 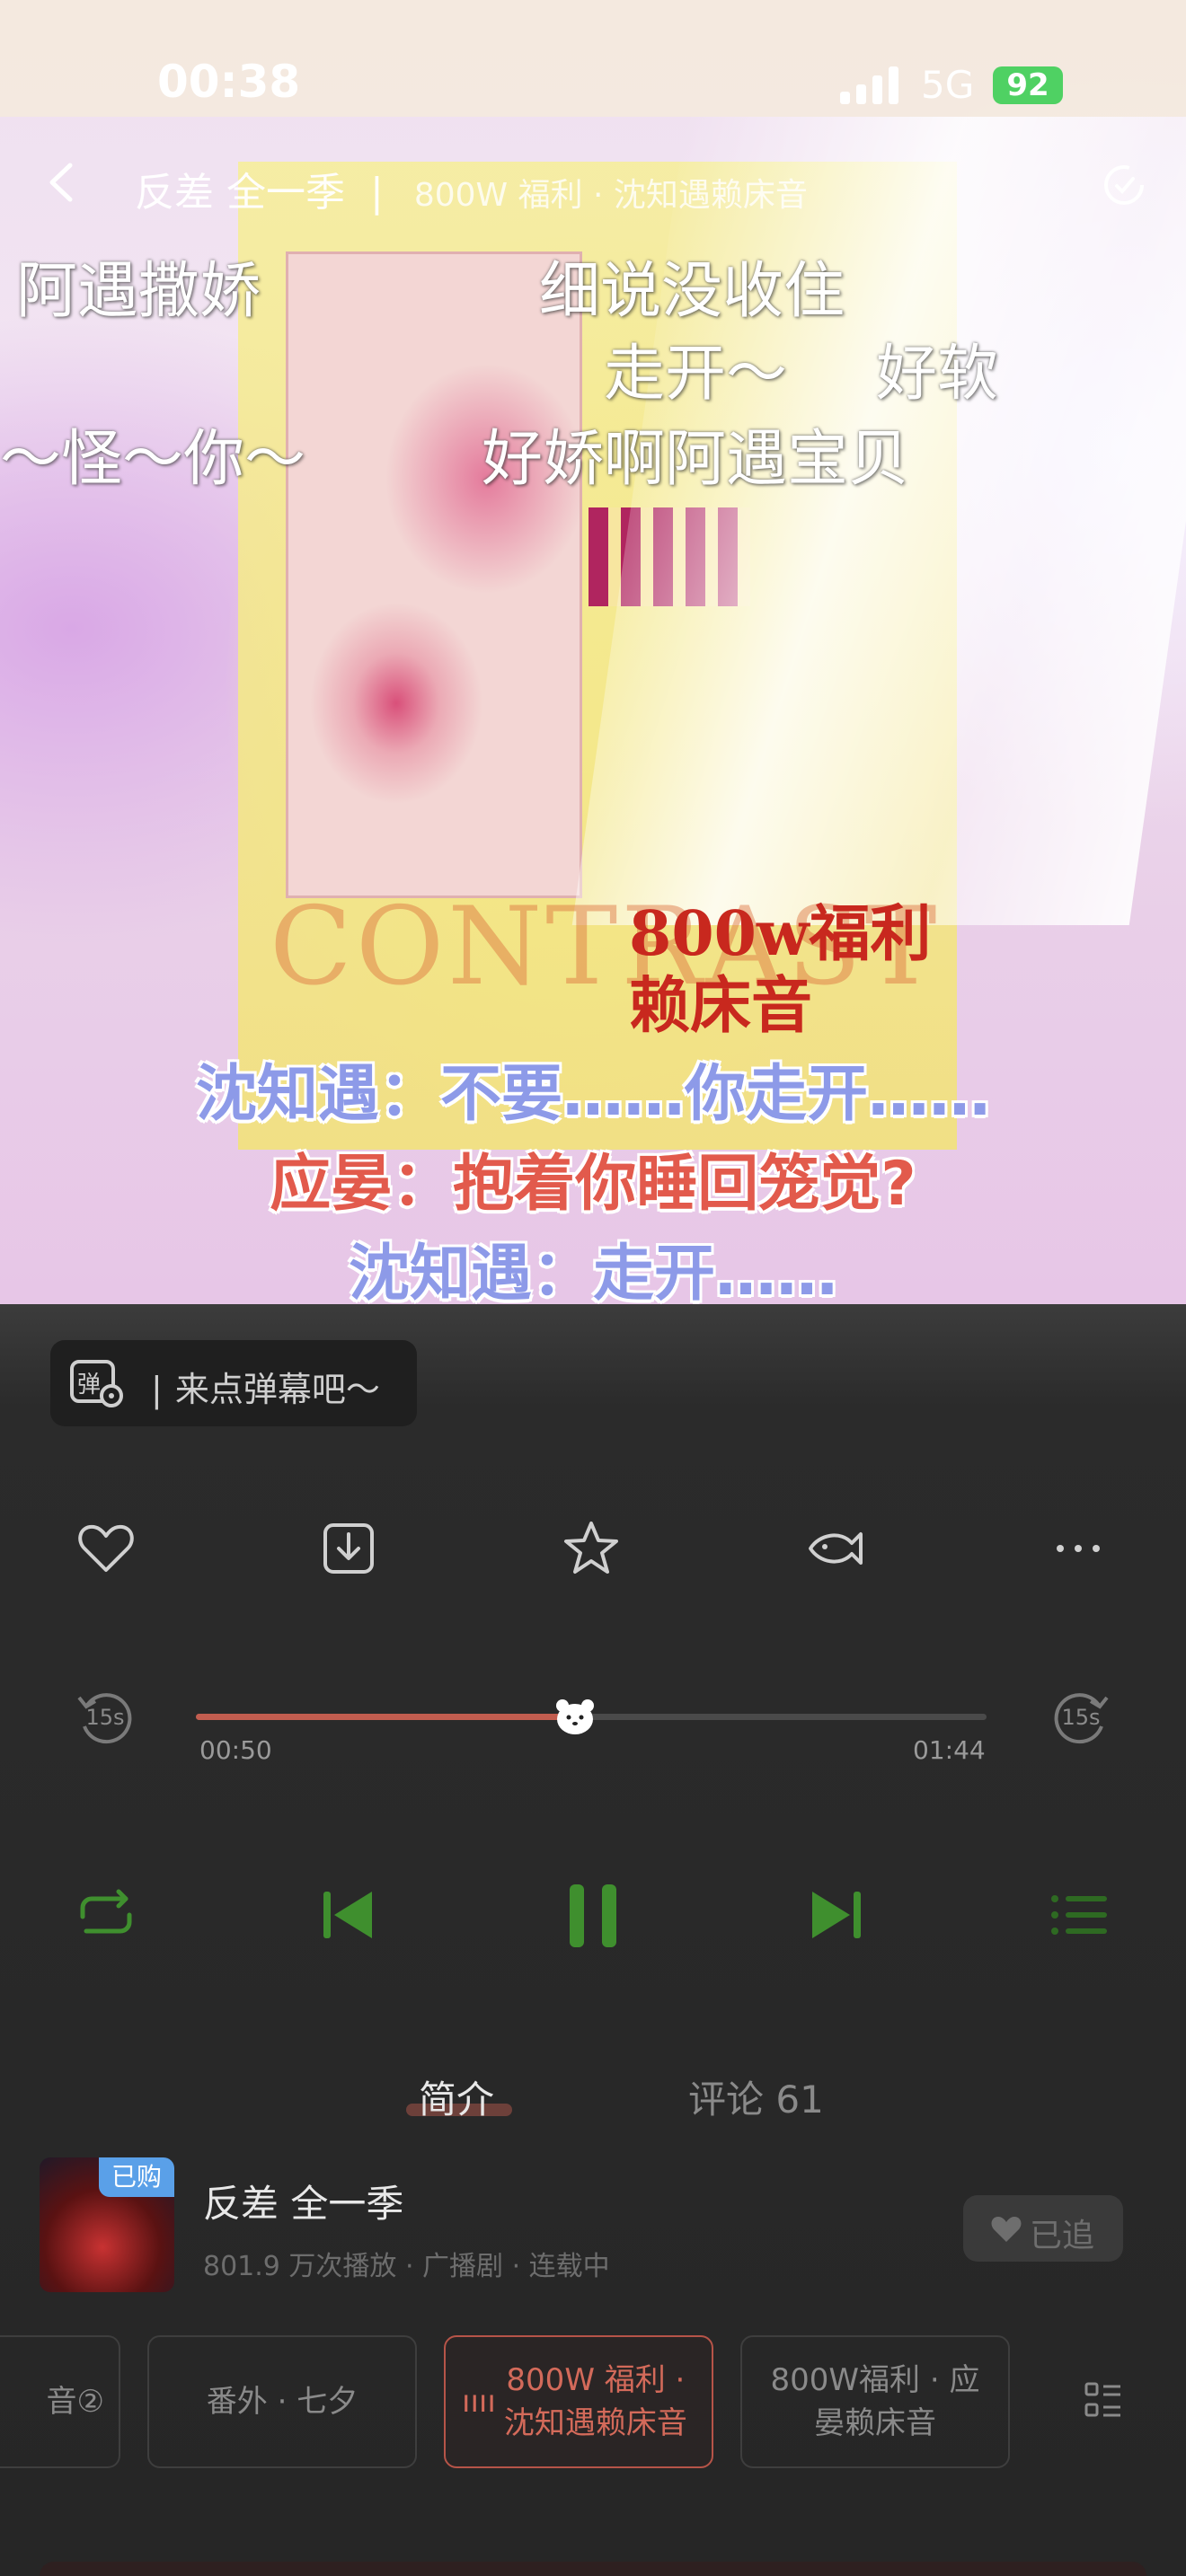 I want to click on like-icon, so click(x=106, y=1548).